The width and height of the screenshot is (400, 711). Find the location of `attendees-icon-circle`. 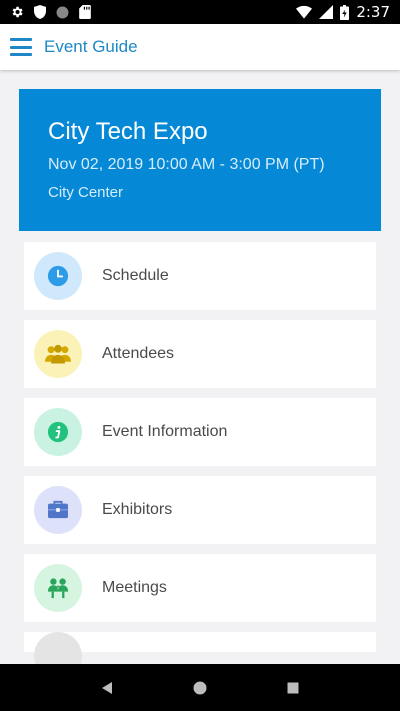

attendees-icon-circle is located at coordinates (58, 354).